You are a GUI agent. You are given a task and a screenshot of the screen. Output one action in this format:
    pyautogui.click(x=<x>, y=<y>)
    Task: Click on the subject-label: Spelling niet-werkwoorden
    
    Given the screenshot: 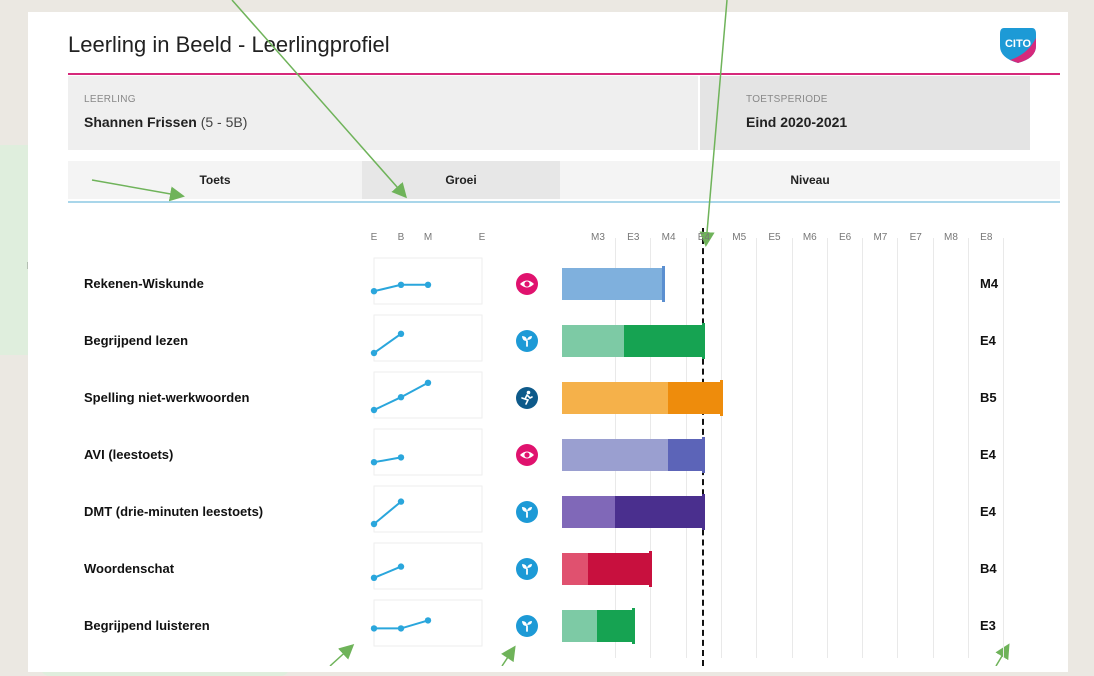 What is the action you would take?
    pyautogui.click(x=167, y=397)
    